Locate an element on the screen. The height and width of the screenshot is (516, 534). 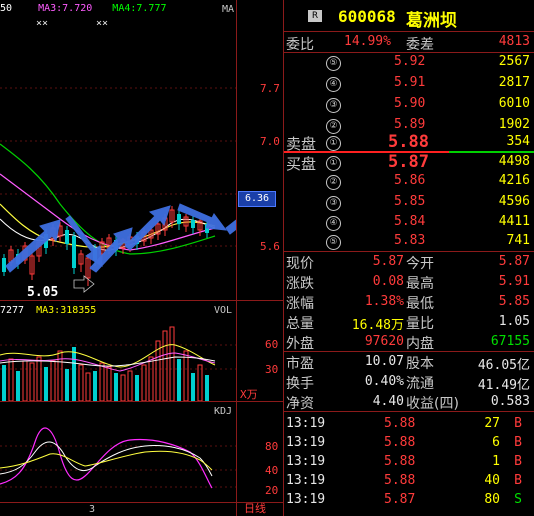
tick-volume: 6 is located at coordinates (496, 442).